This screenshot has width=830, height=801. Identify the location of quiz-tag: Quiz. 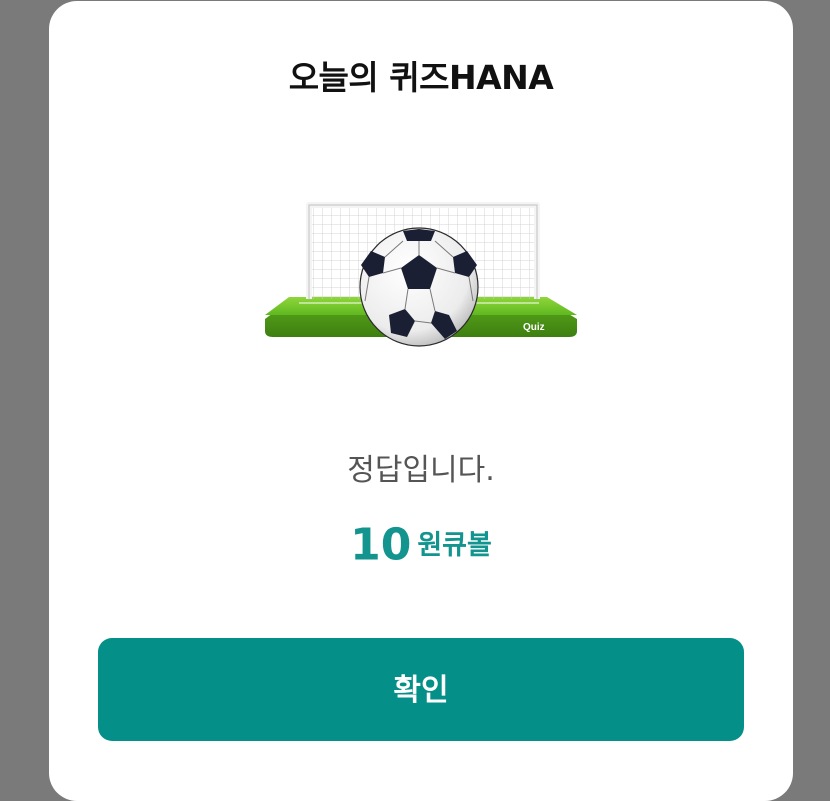
(534, 327).